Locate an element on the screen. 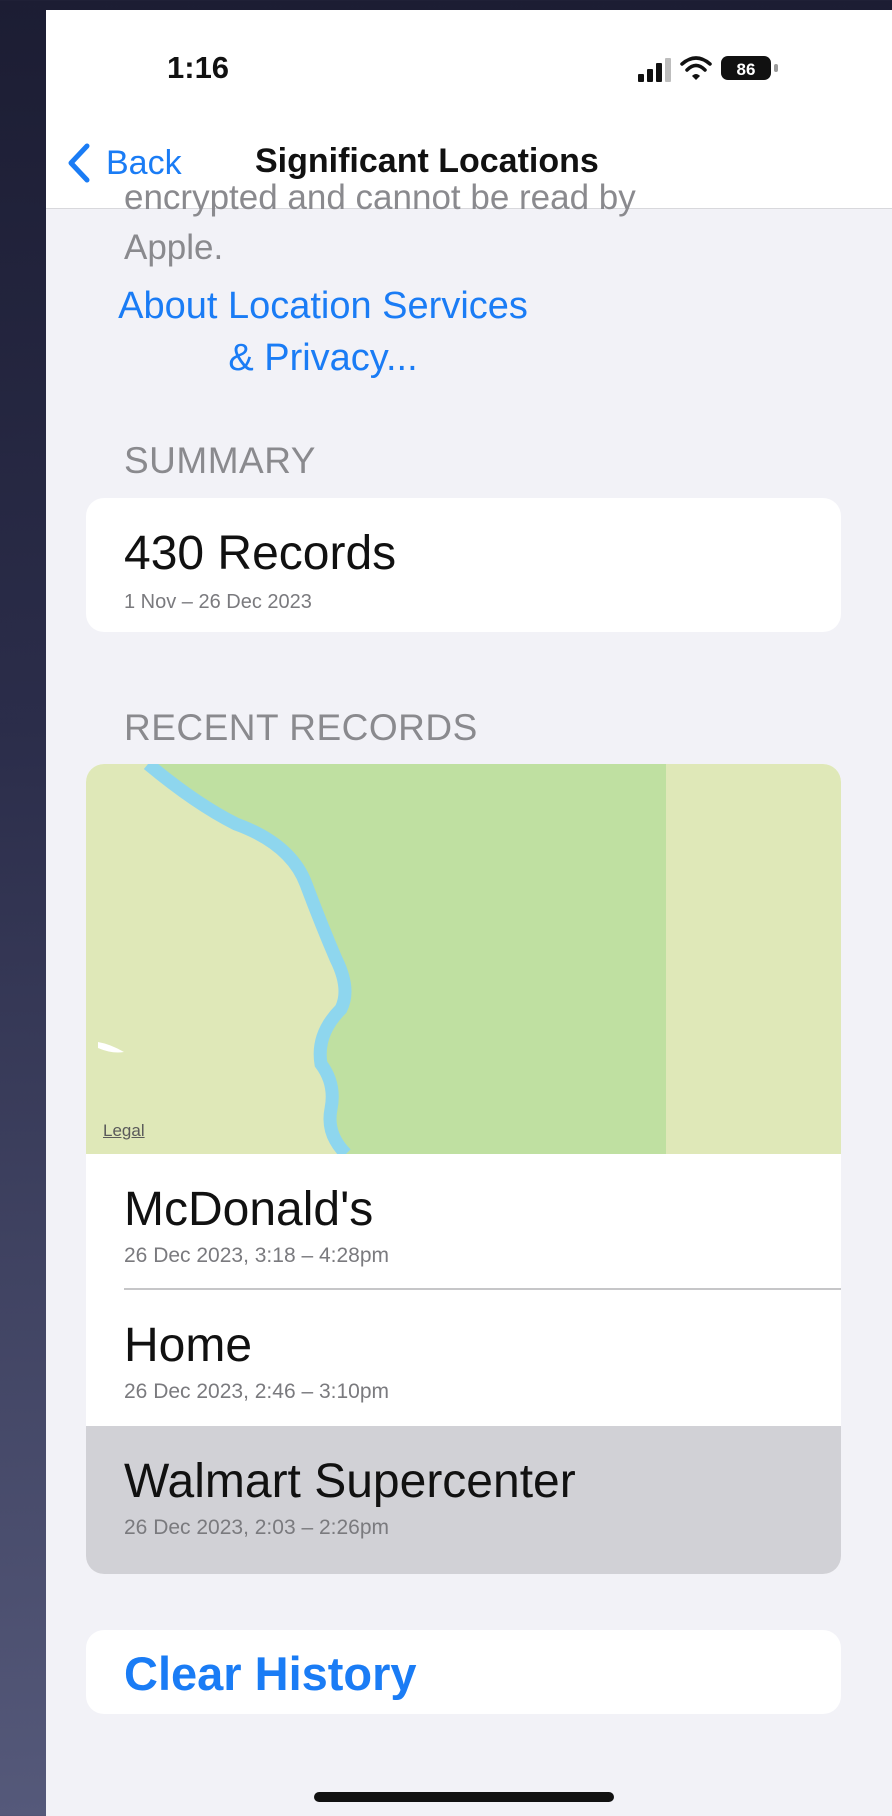  battery-icon: 86 is located at coordinates (749, 68).